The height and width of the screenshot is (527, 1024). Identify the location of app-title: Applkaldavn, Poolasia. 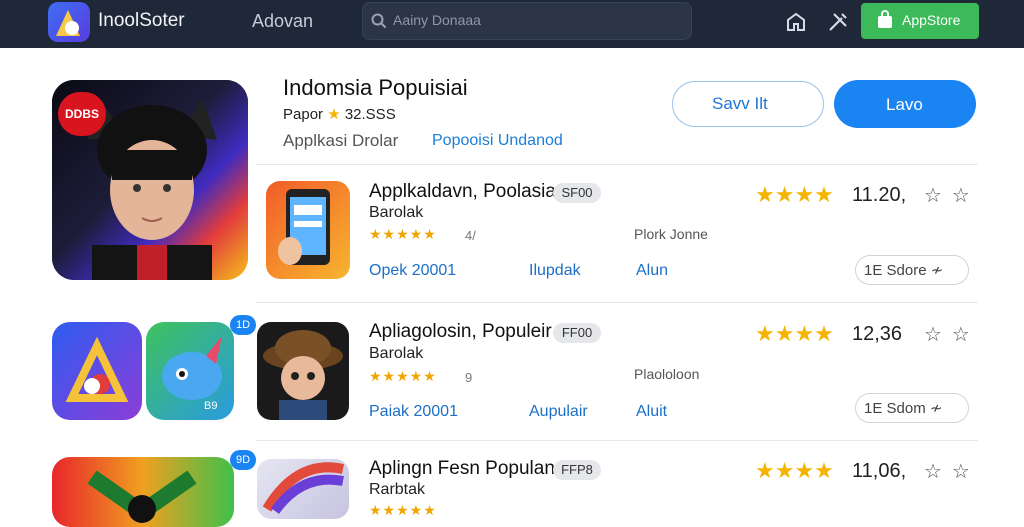
(462, 192).